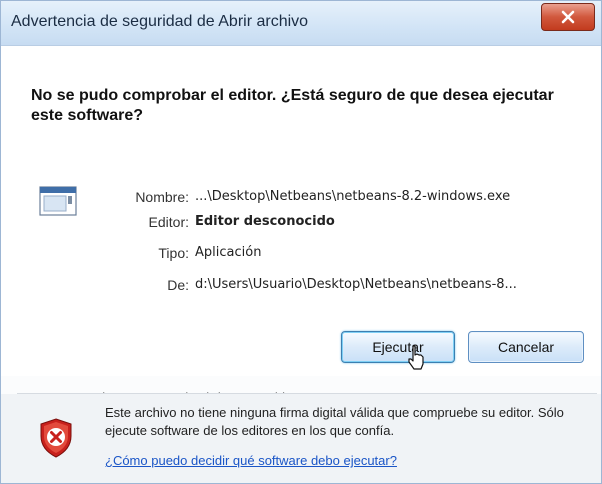 The height and width of the screenshot is (484, 602). I want to click on detail-value-type: Aplicación, so click(228, 252).